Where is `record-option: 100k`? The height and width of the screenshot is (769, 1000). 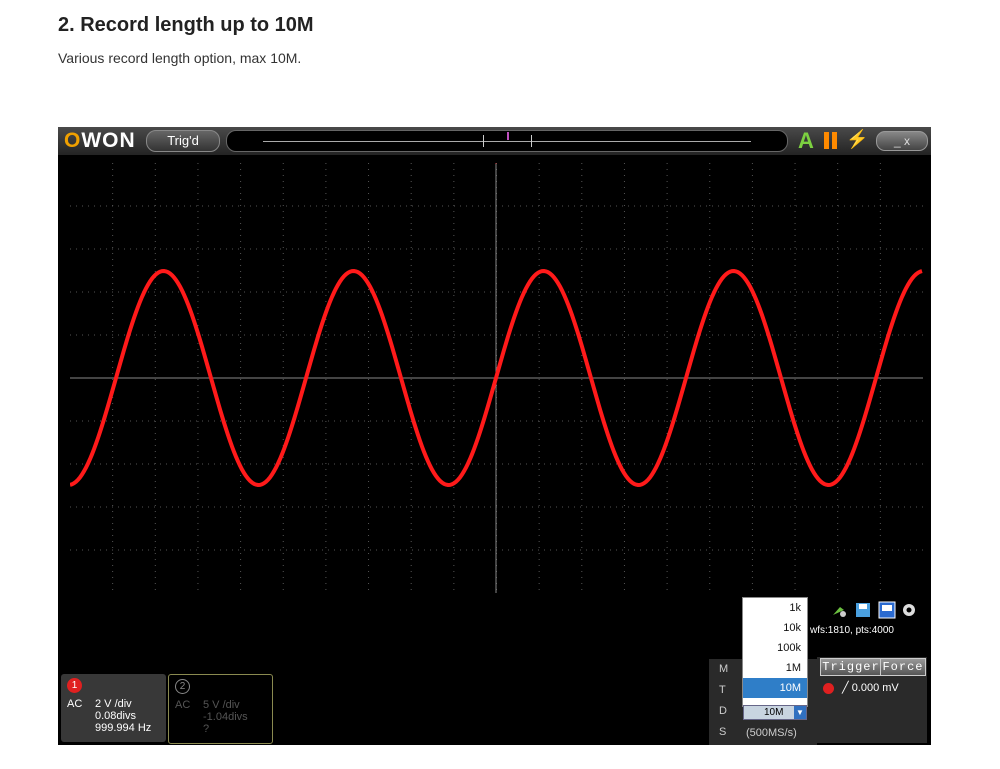
record-option: 100k is located at coordinates (775, 648).